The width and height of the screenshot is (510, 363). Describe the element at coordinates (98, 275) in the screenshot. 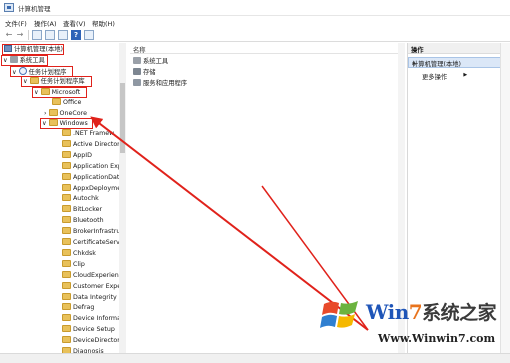

I see `tree-label: CloudExperienc` at that location.